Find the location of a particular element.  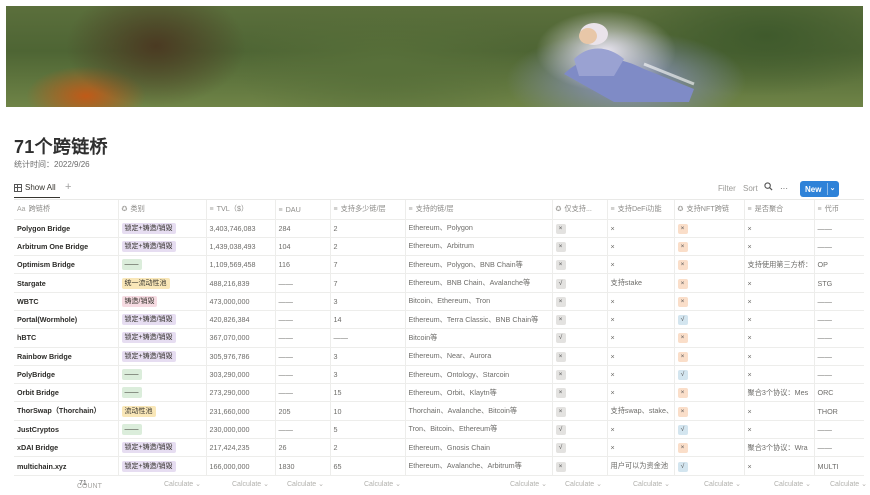

column-header: ✪ 类别 is located at coordinates (162, 210).